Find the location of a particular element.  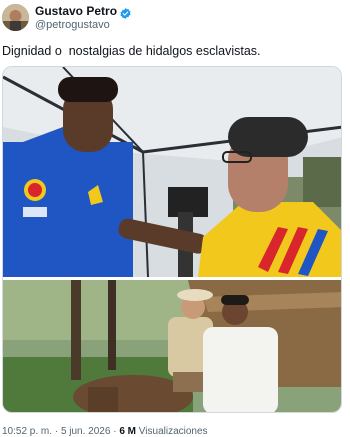

views-count: 6 M is located at coordinates (127, 431).